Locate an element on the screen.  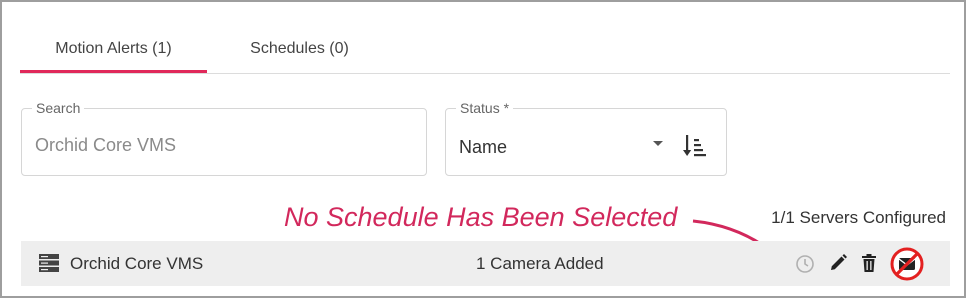
caret-down-icon is located at coordinates (658, 143).